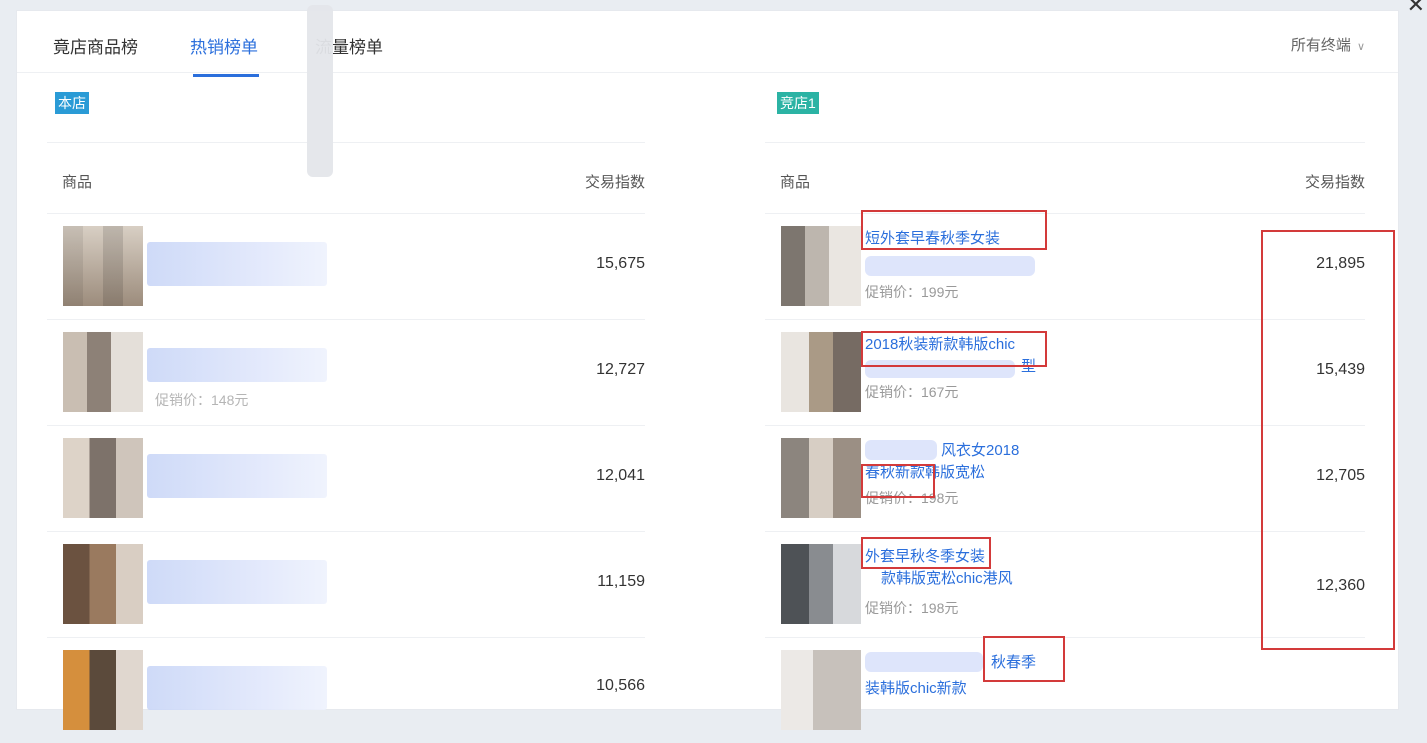 Image resolution: width=1427 pixels, height=743 pixels. Describe the element at coordinates (621, 581) in the screenshot. I see `trade-index-value: 11,159` at that location.